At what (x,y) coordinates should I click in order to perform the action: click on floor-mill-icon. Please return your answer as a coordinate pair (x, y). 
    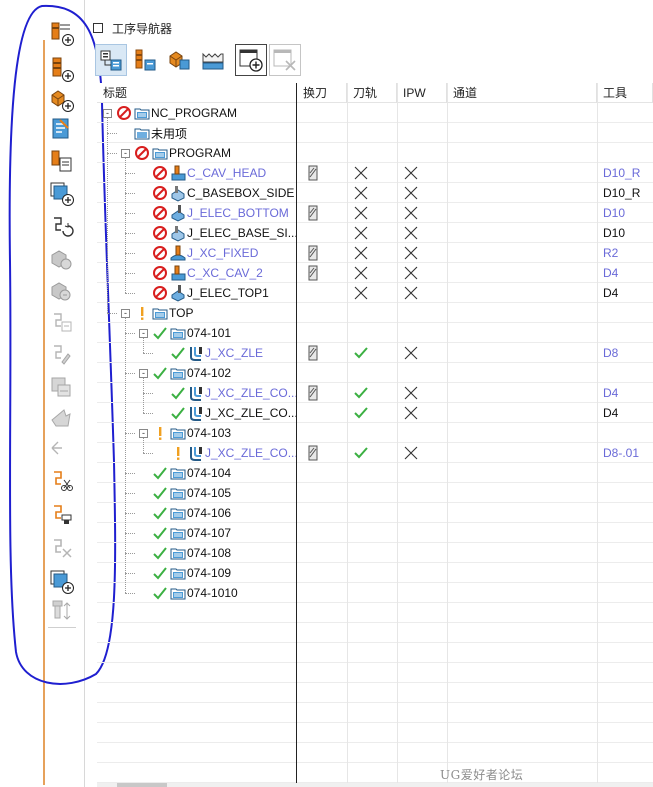
    Looking at the image, I should click on (178, 213).